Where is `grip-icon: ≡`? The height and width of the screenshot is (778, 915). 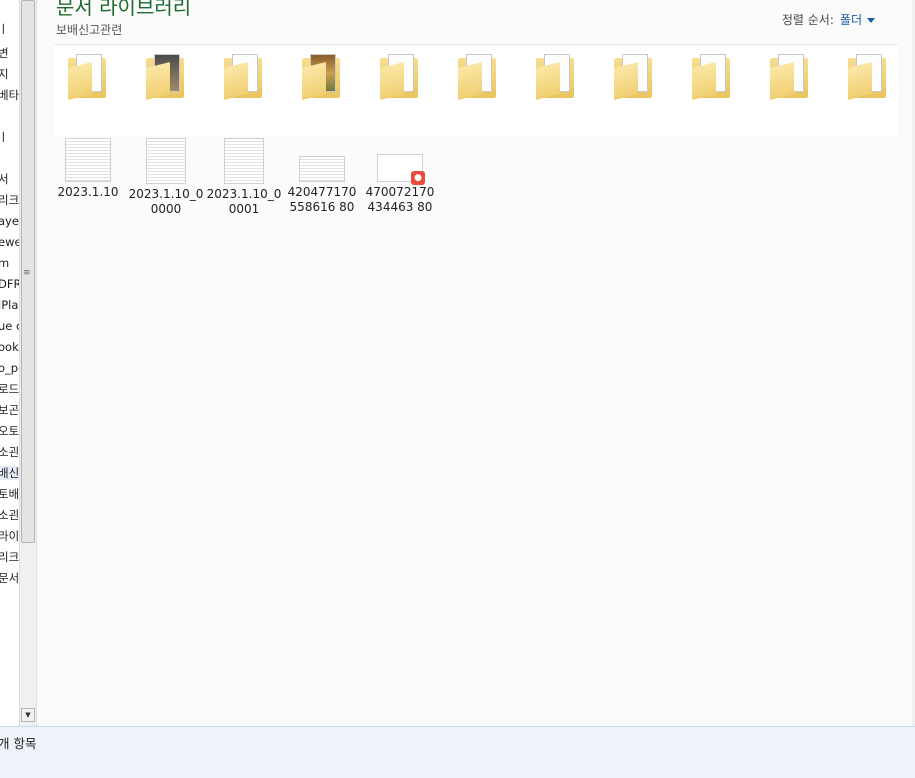 grip-icon: ≡ is located at coordinates (27, 273).